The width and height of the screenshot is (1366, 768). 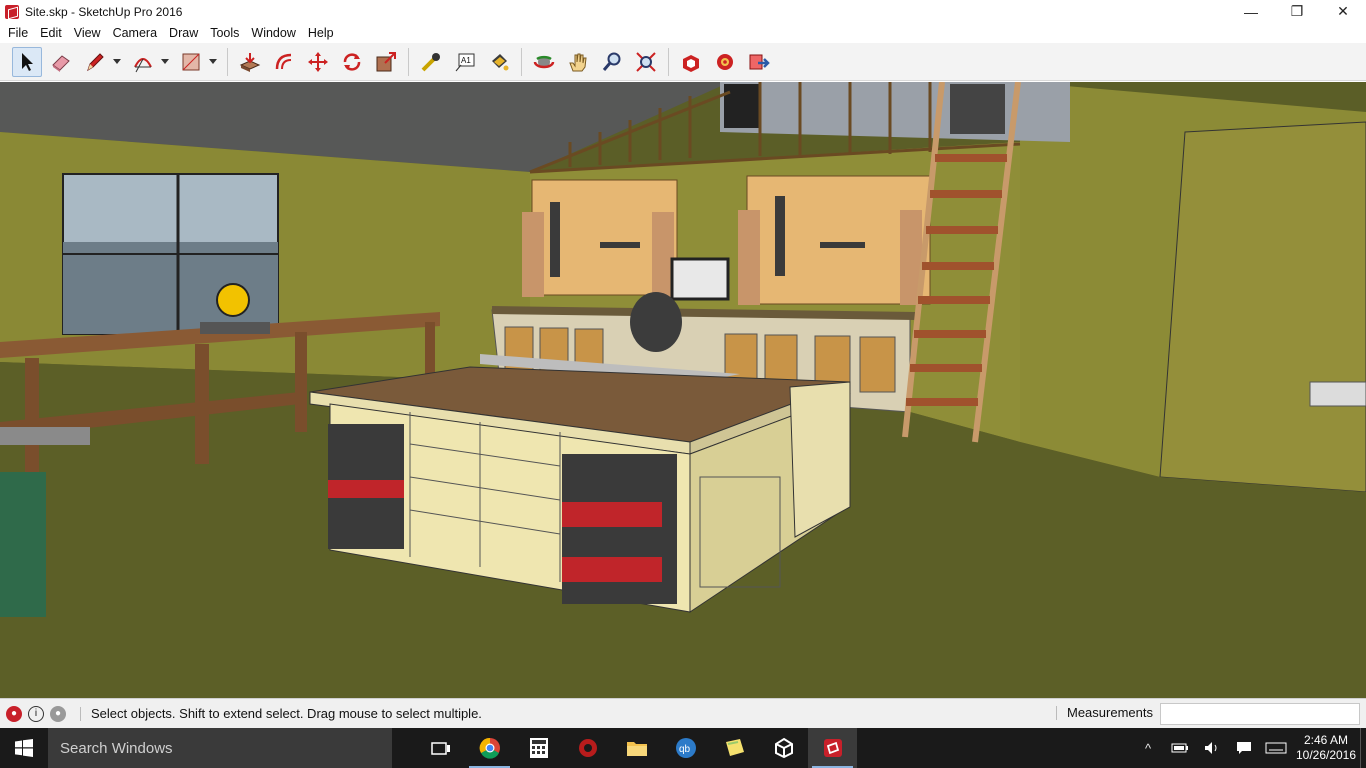 What do you see at coordinates (742, 106) in the screenshot?
I see `loft-window` at bounding box center [742, 106].